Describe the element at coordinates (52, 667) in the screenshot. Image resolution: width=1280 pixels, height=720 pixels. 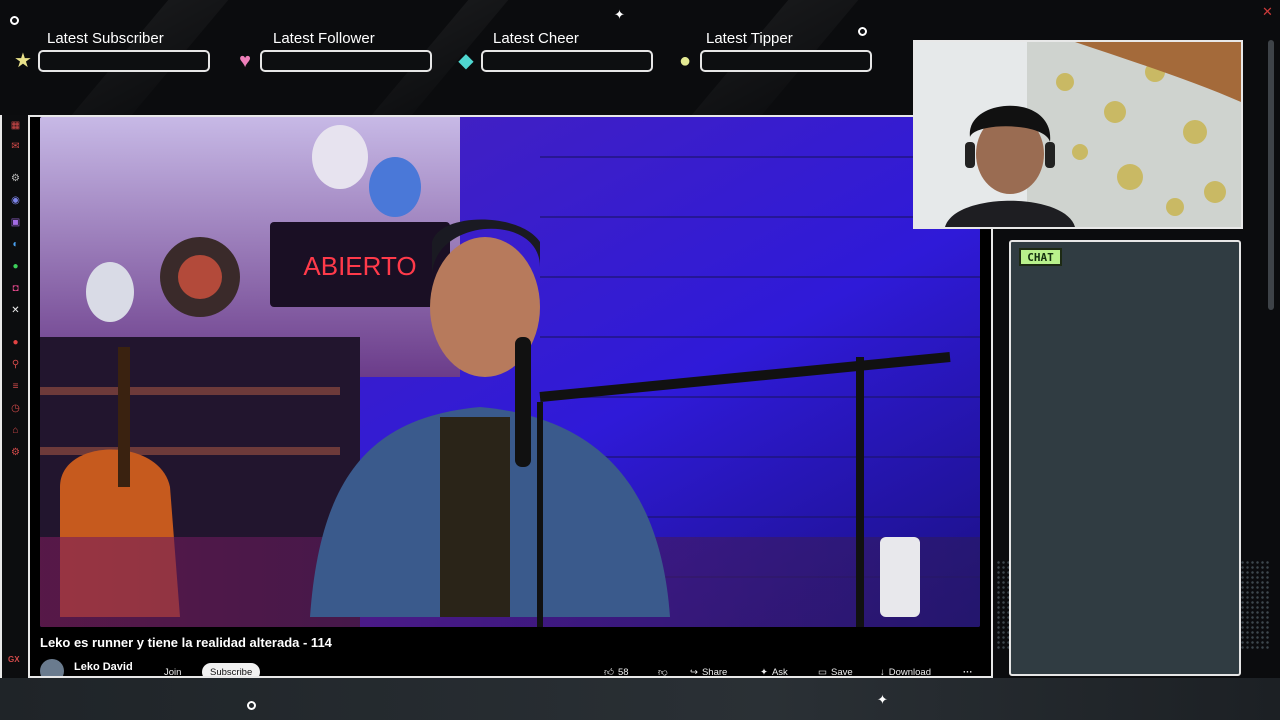
I see `channel-avatar` at that location.